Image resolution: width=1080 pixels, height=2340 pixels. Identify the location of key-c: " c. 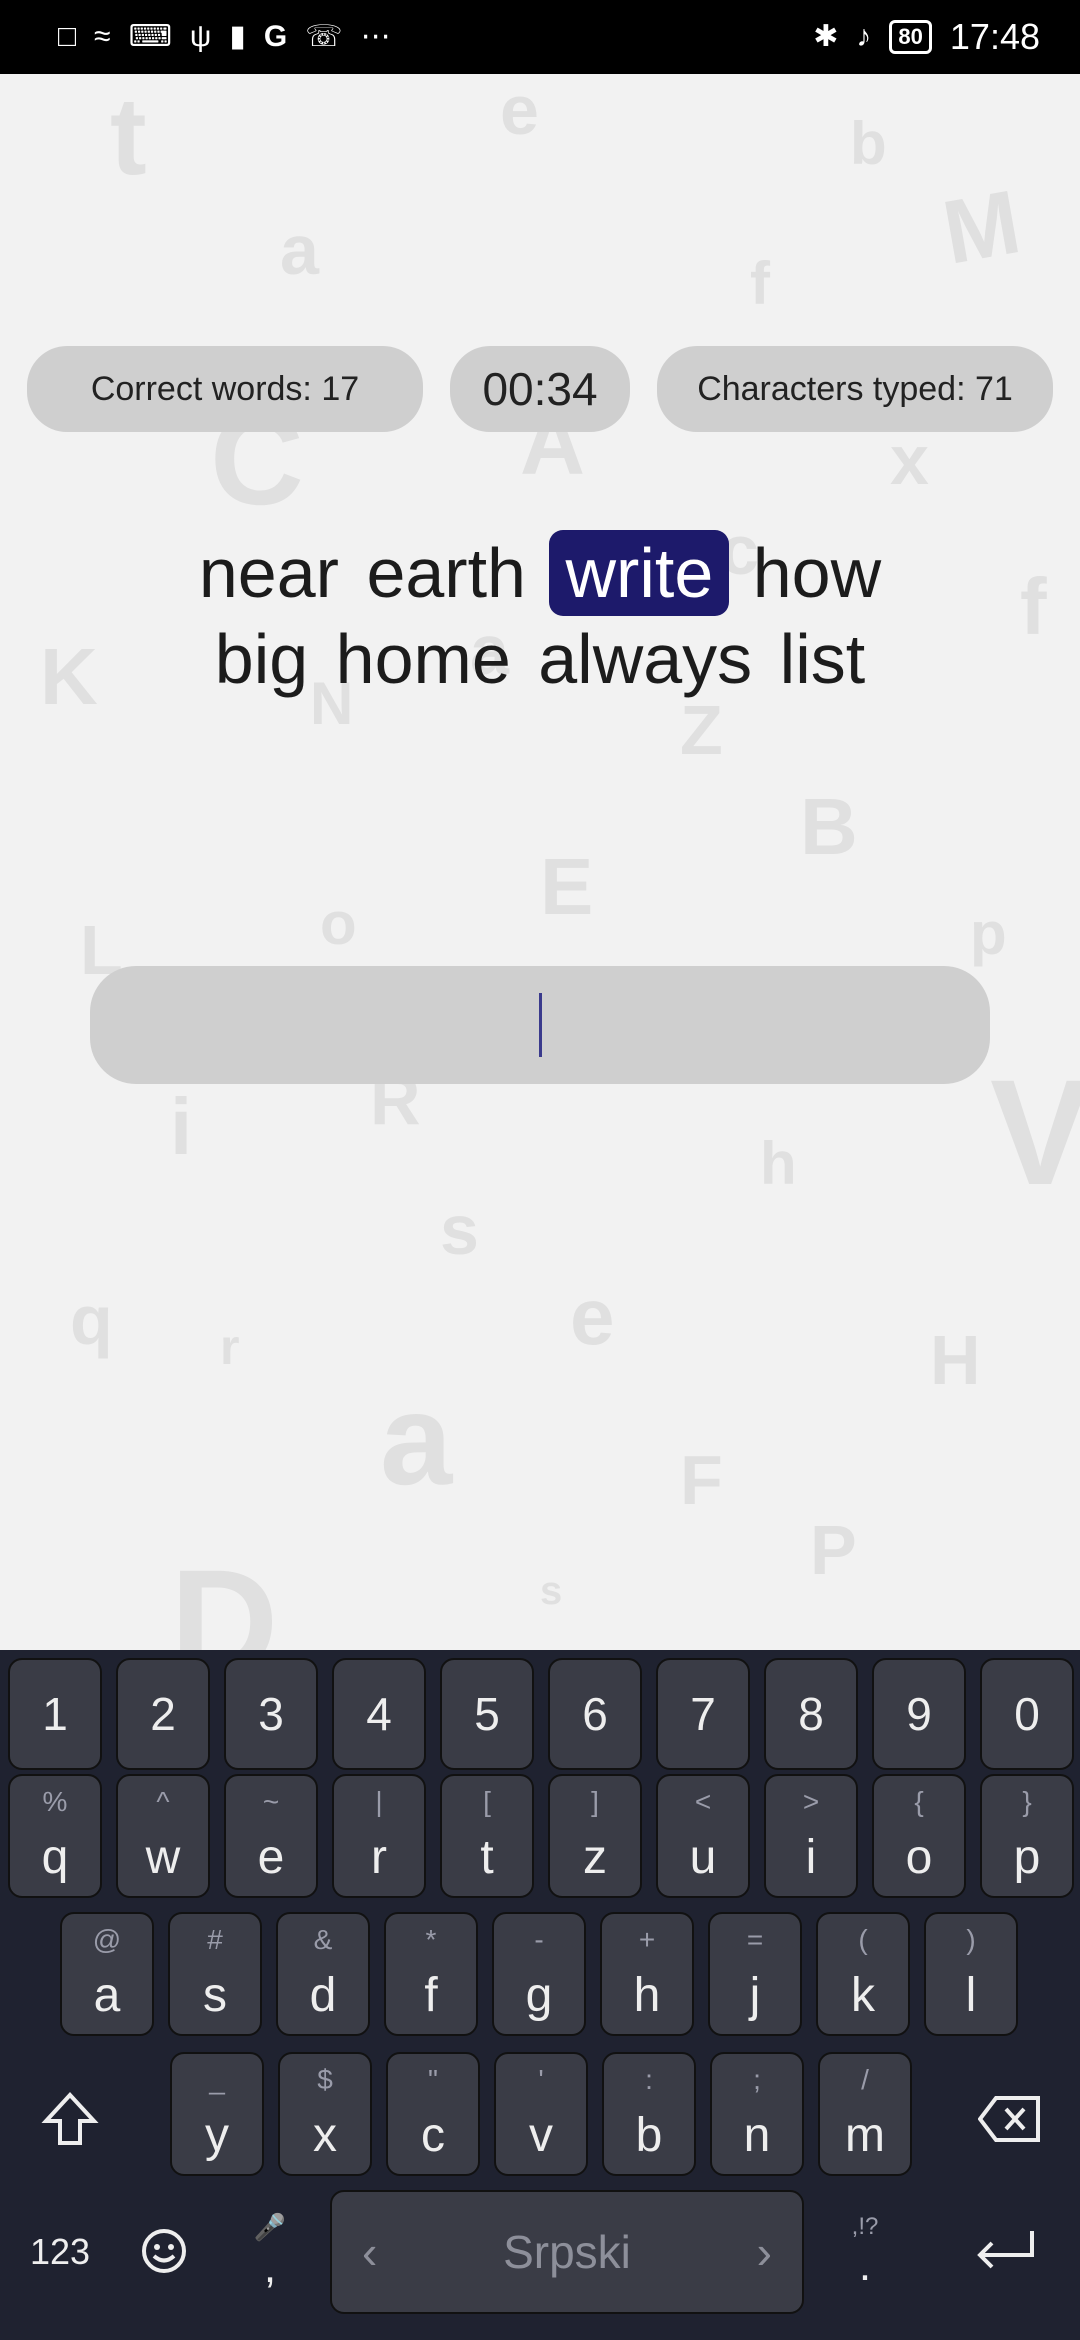
(433, 2114).